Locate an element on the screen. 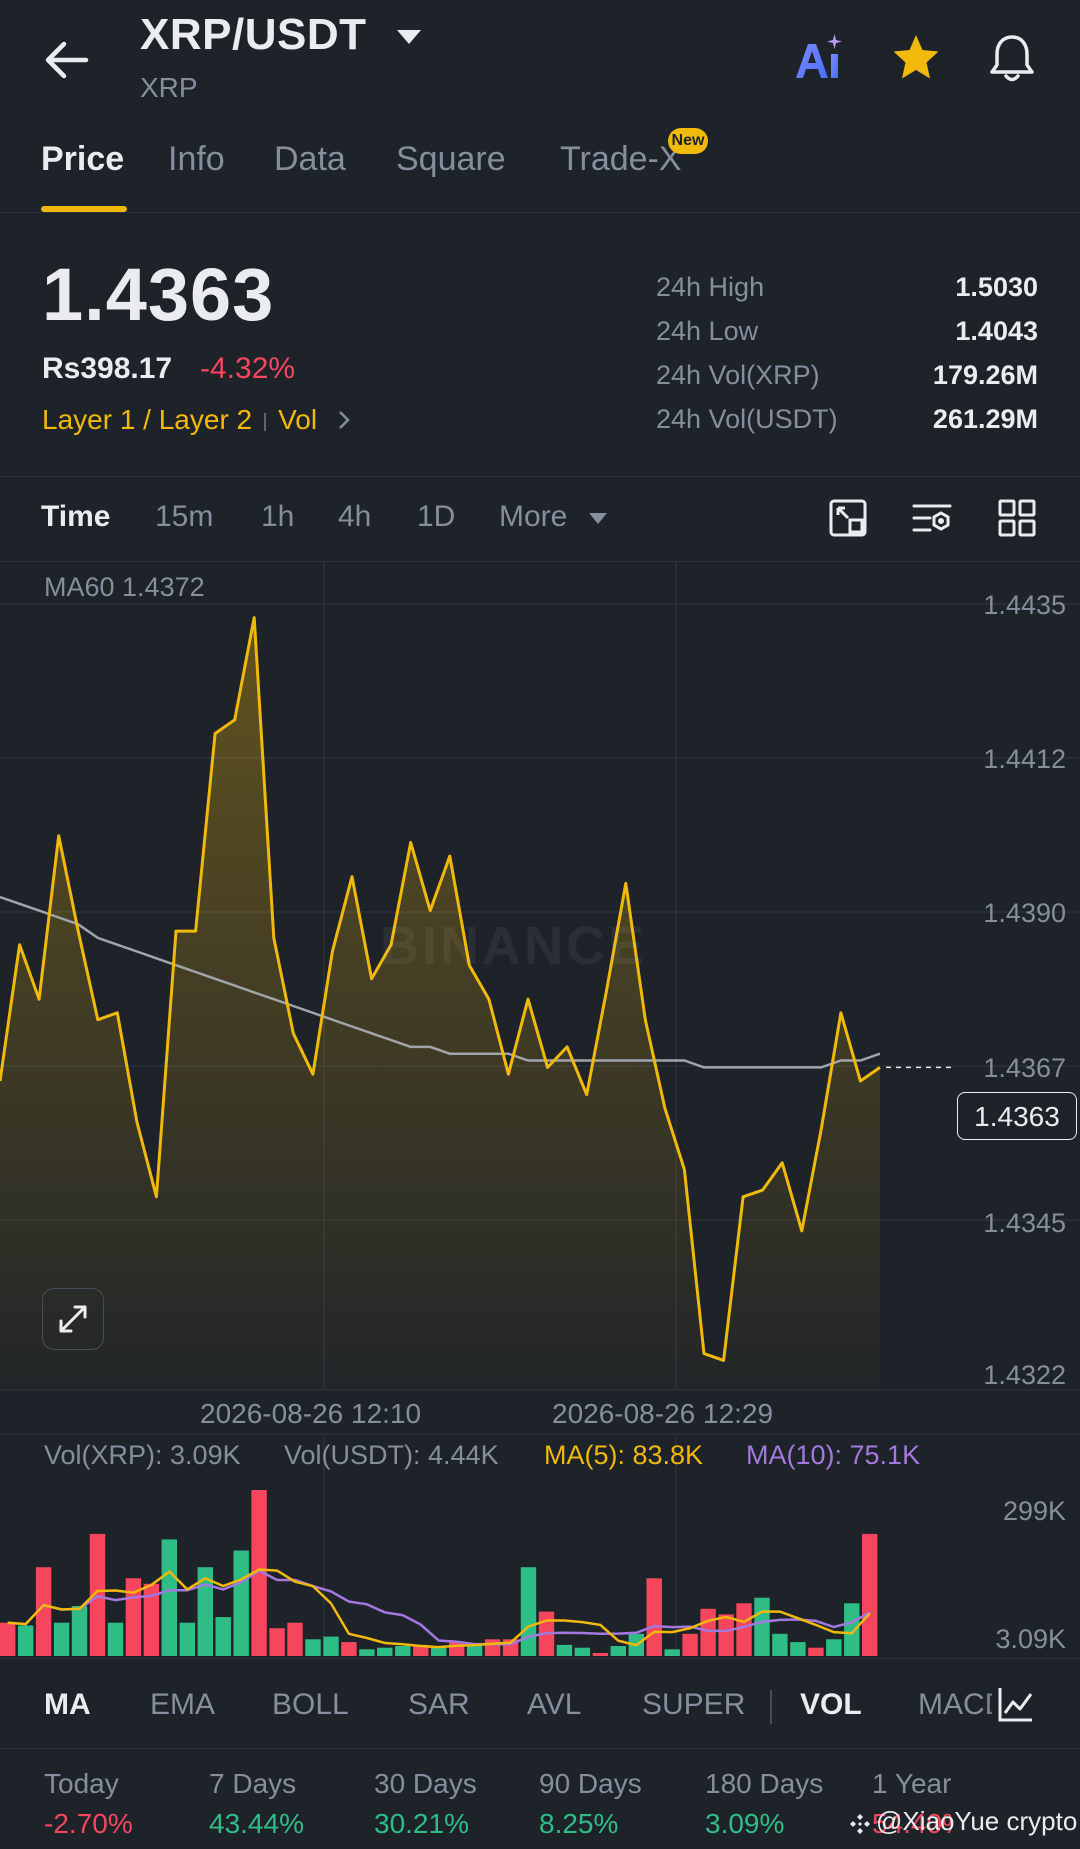  stat-value-high: 1.5030 is located at coordinates (996, 287).